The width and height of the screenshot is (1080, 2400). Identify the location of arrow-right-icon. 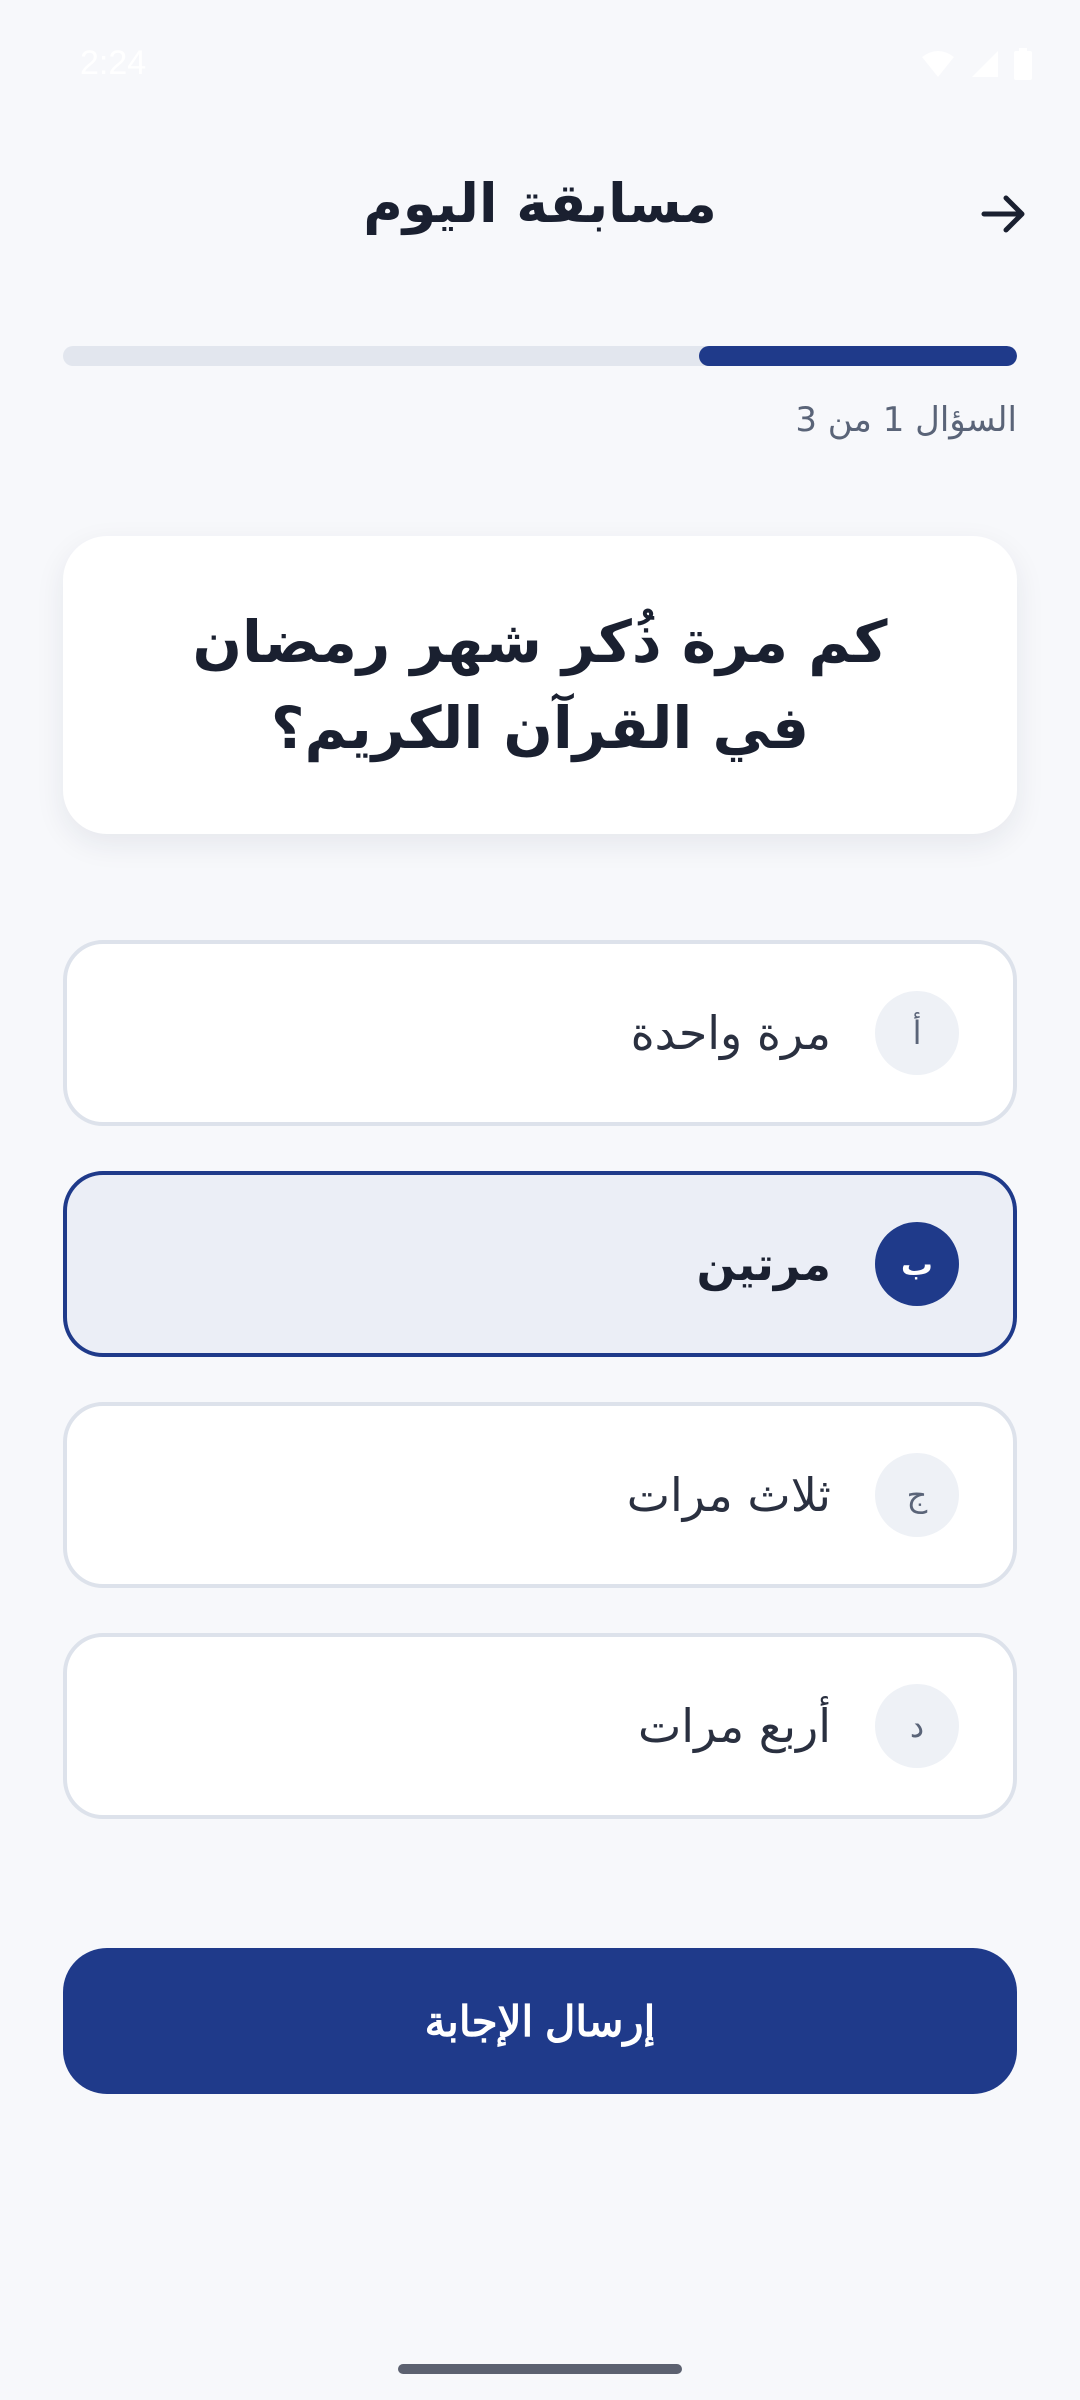
(1004, 216).